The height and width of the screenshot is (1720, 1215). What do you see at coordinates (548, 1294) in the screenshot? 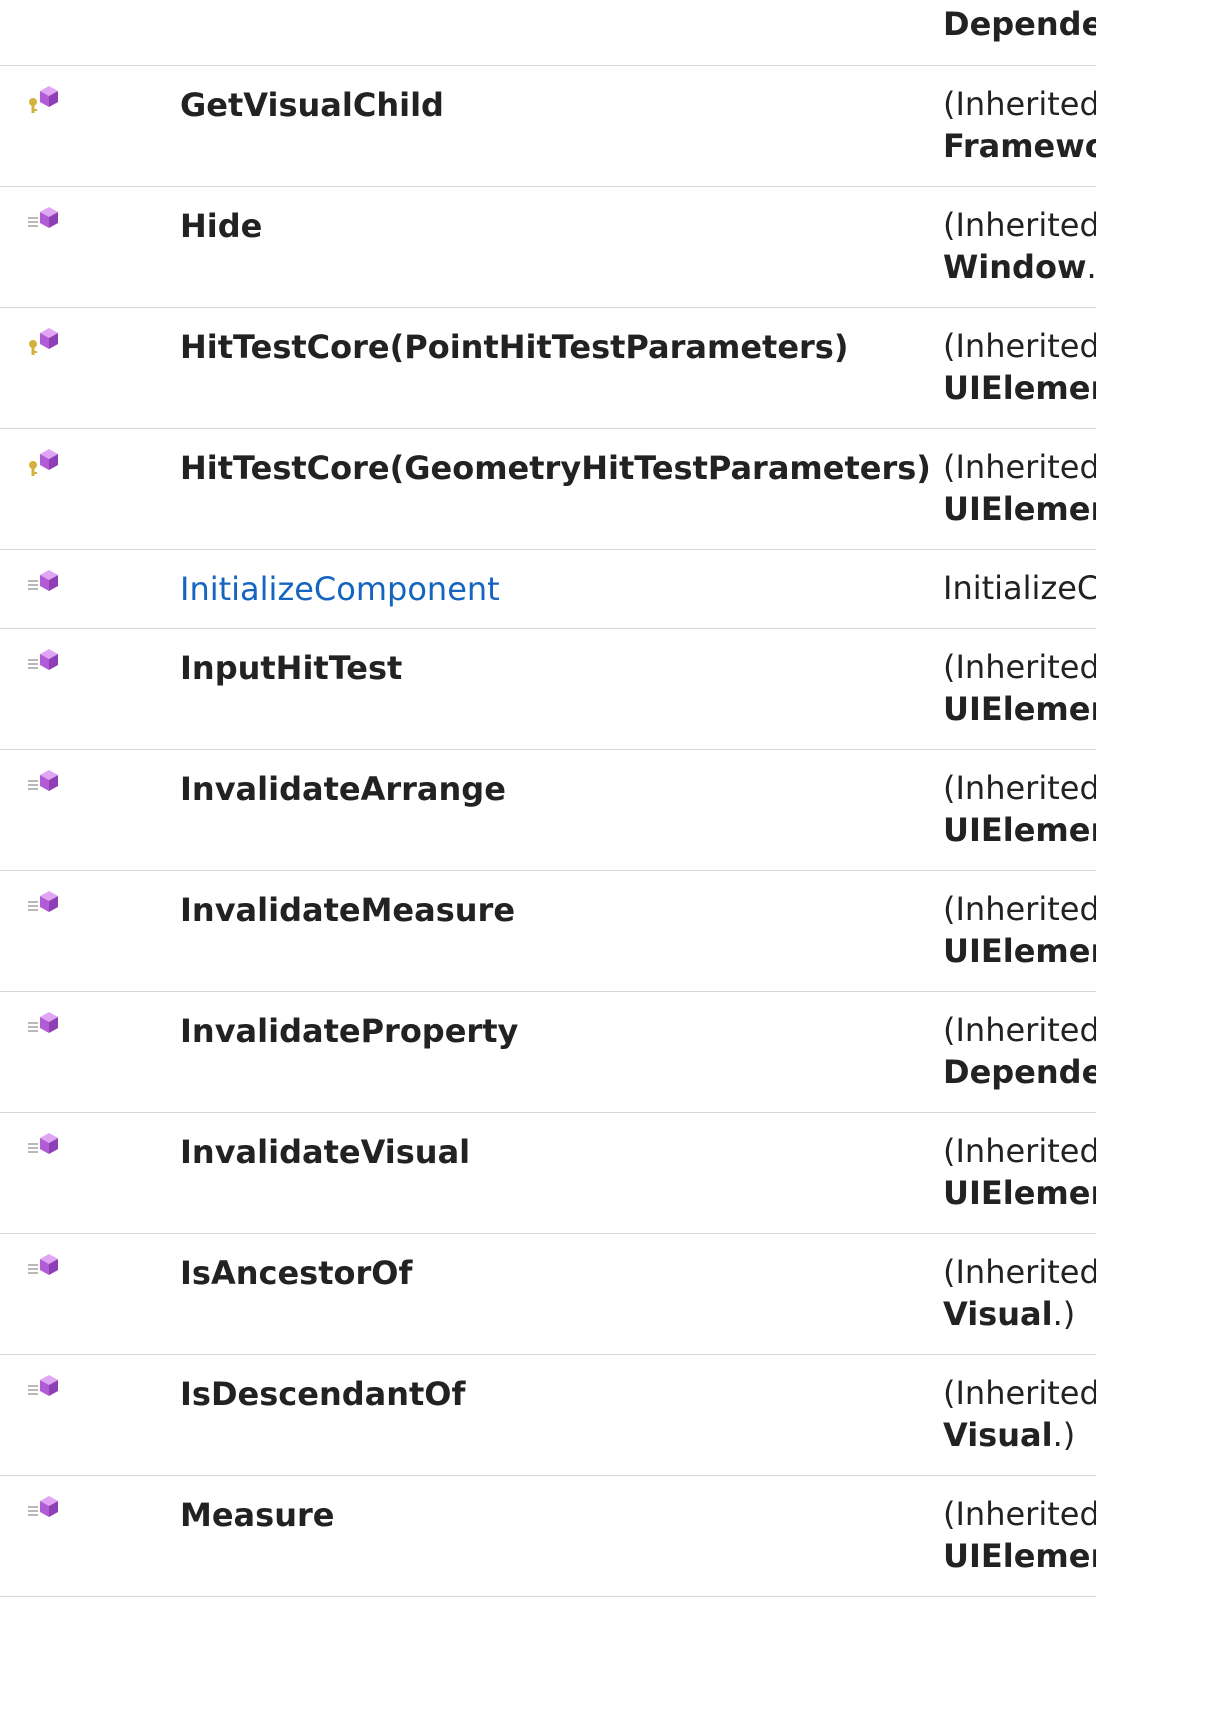
I see `table-row: IsAncestorOf(Inherited fromVisual.)` at bounding box center [548, 1294].